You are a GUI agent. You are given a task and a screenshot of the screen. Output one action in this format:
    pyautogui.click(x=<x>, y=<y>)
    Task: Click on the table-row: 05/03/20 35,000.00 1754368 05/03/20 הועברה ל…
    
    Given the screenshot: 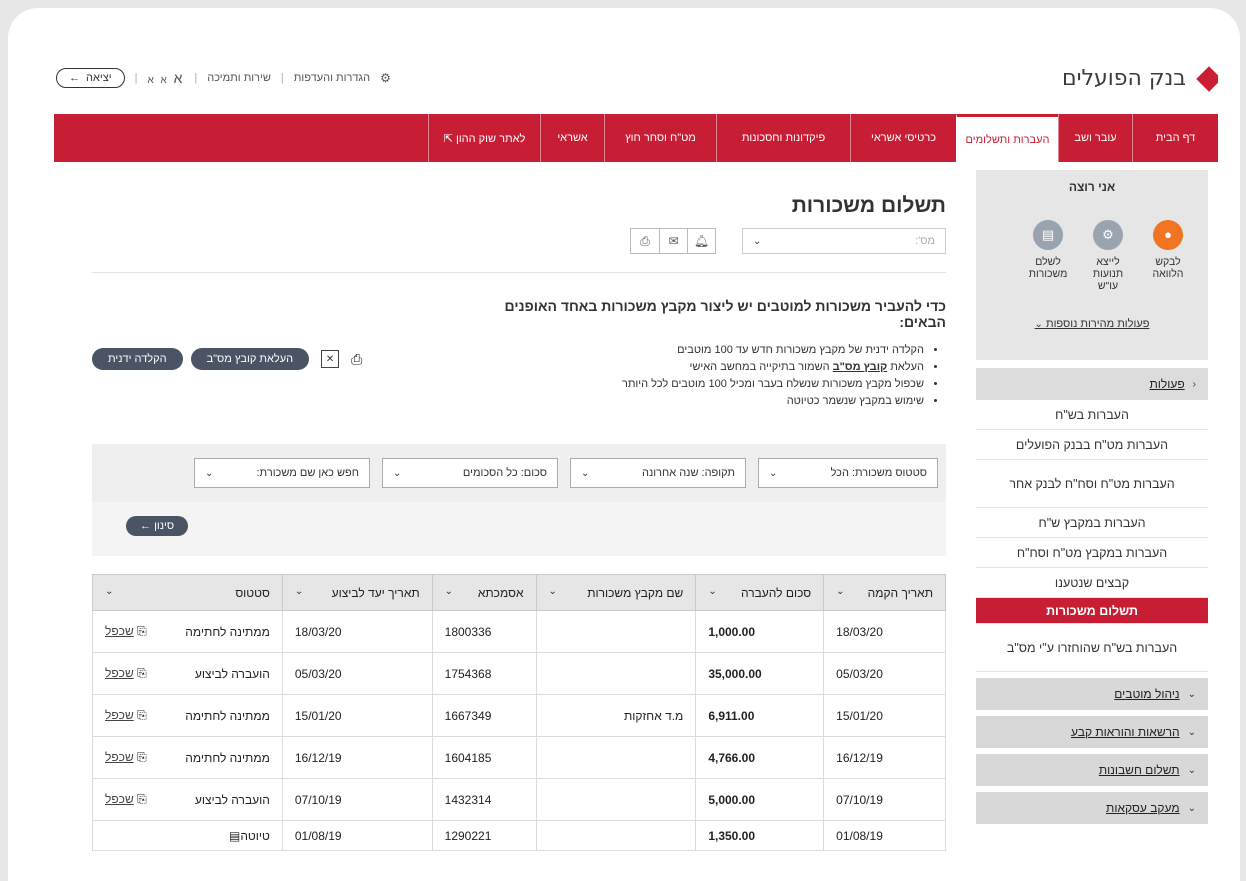 What is the action you would take?
    pyautogui.click(x=519, y=673)
    